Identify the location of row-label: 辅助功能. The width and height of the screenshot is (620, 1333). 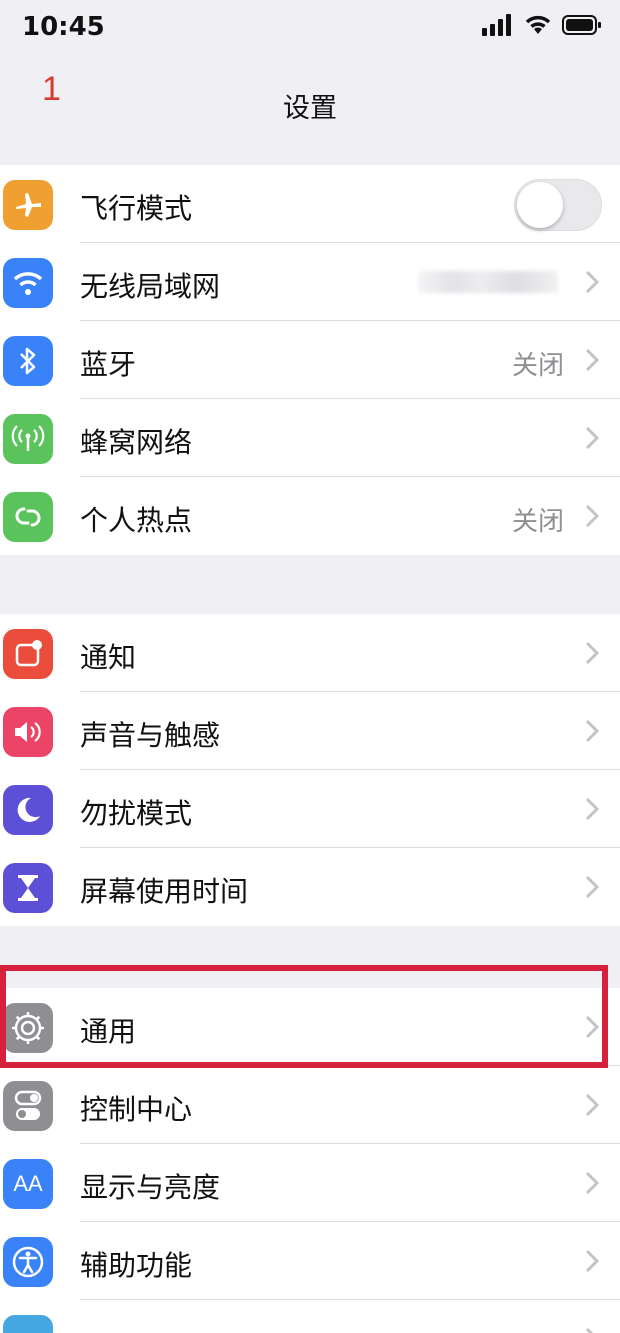
(136, 1265).